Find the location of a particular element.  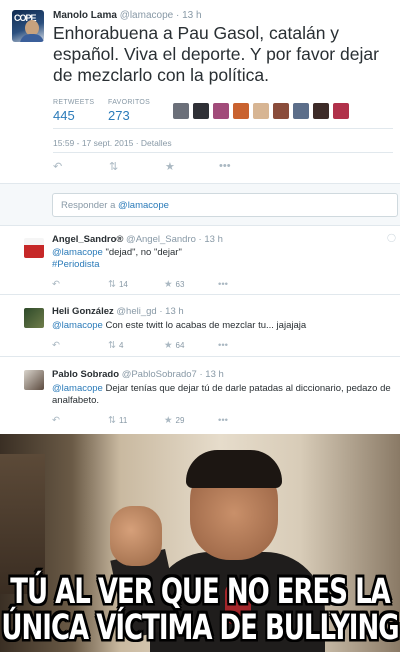

reply-header: Pablo Sobrado @PabloSobrado7 · 13 h is located at coordinates (138, 374).